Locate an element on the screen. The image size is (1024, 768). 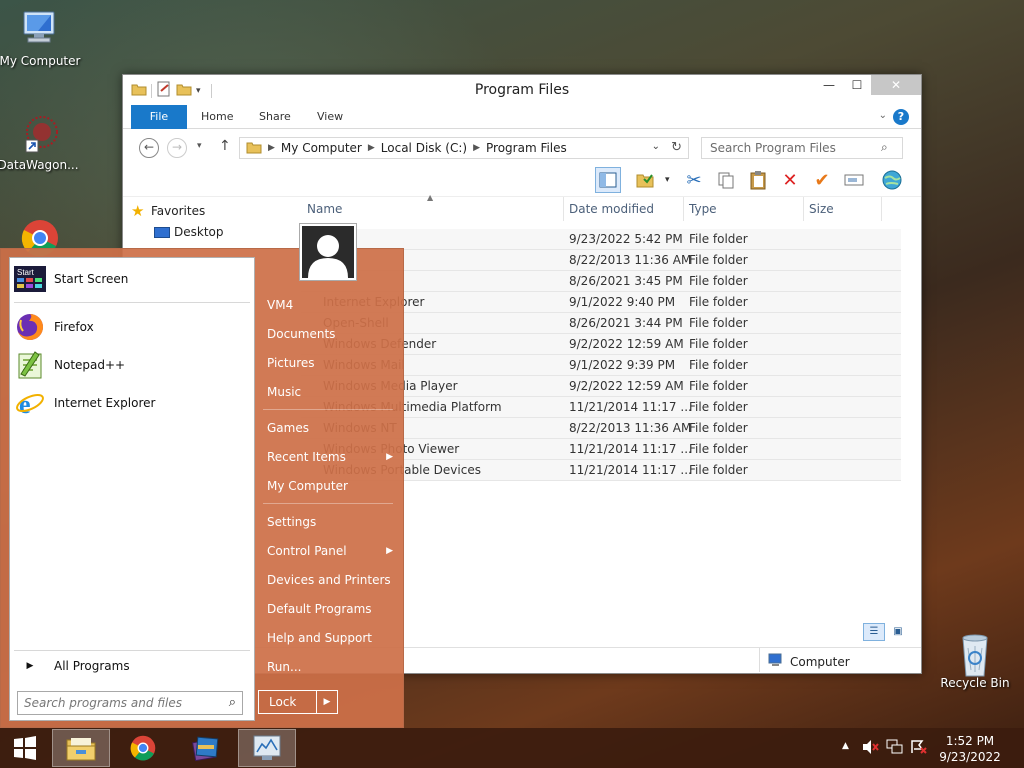
window-title: Program Files is located at coordinates (522, 90).